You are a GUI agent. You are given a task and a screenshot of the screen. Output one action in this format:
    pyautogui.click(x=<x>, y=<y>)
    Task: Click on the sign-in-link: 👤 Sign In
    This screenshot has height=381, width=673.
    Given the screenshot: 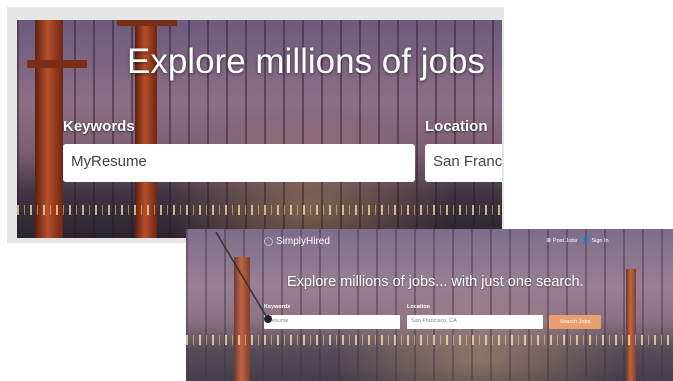 What is the action you would take?
    pyautogui.click(x=595, y=241)
    